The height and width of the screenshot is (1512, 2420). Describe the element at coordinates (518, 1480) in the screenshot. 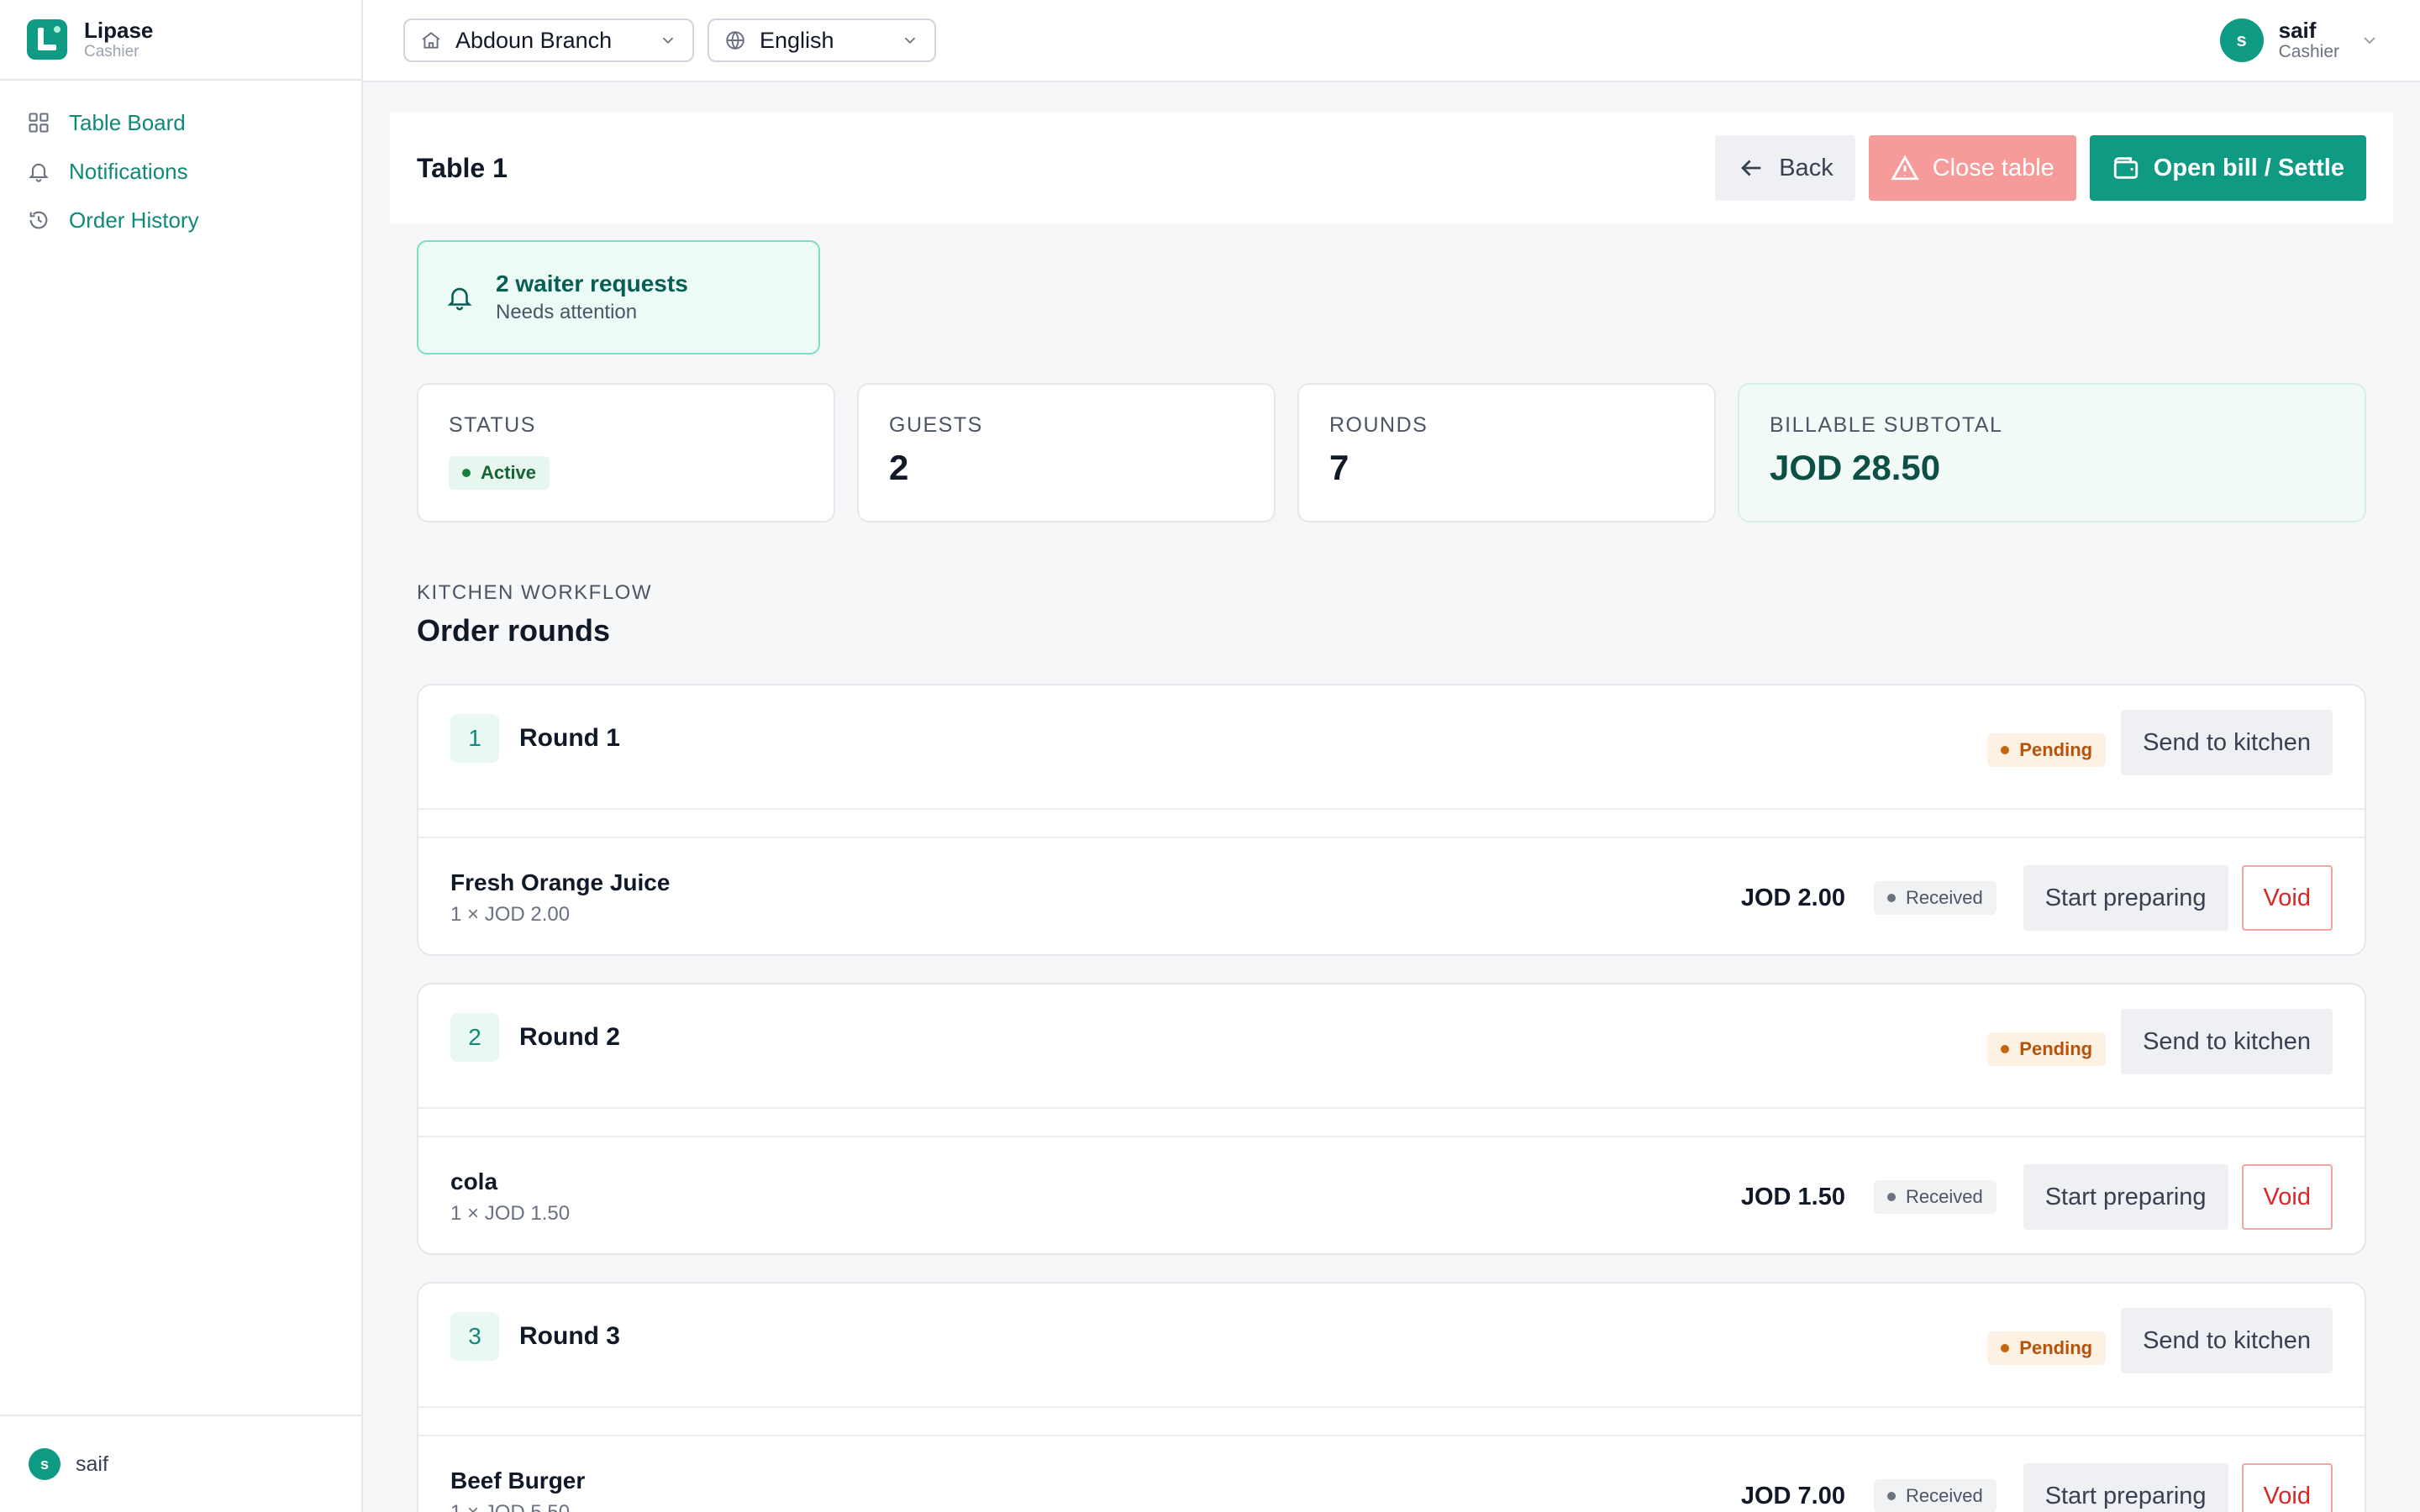

I see `item-name: Beef Burger` at that location.